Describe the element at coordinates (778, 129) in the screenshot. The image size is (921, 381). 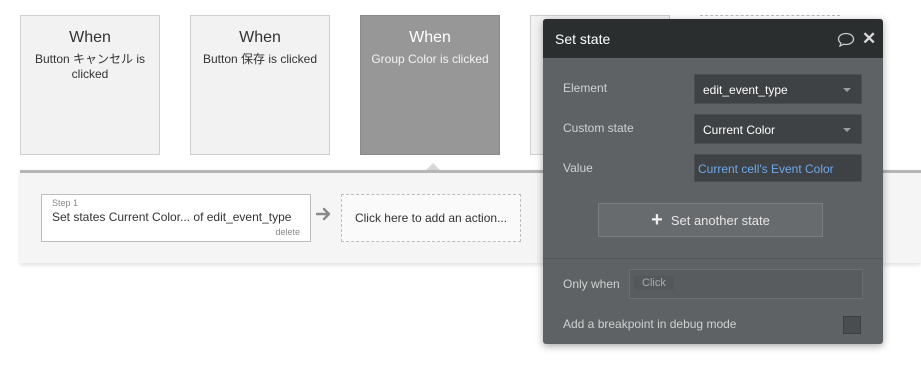
I see `custom-state-dropdown: Current Color` at that location.